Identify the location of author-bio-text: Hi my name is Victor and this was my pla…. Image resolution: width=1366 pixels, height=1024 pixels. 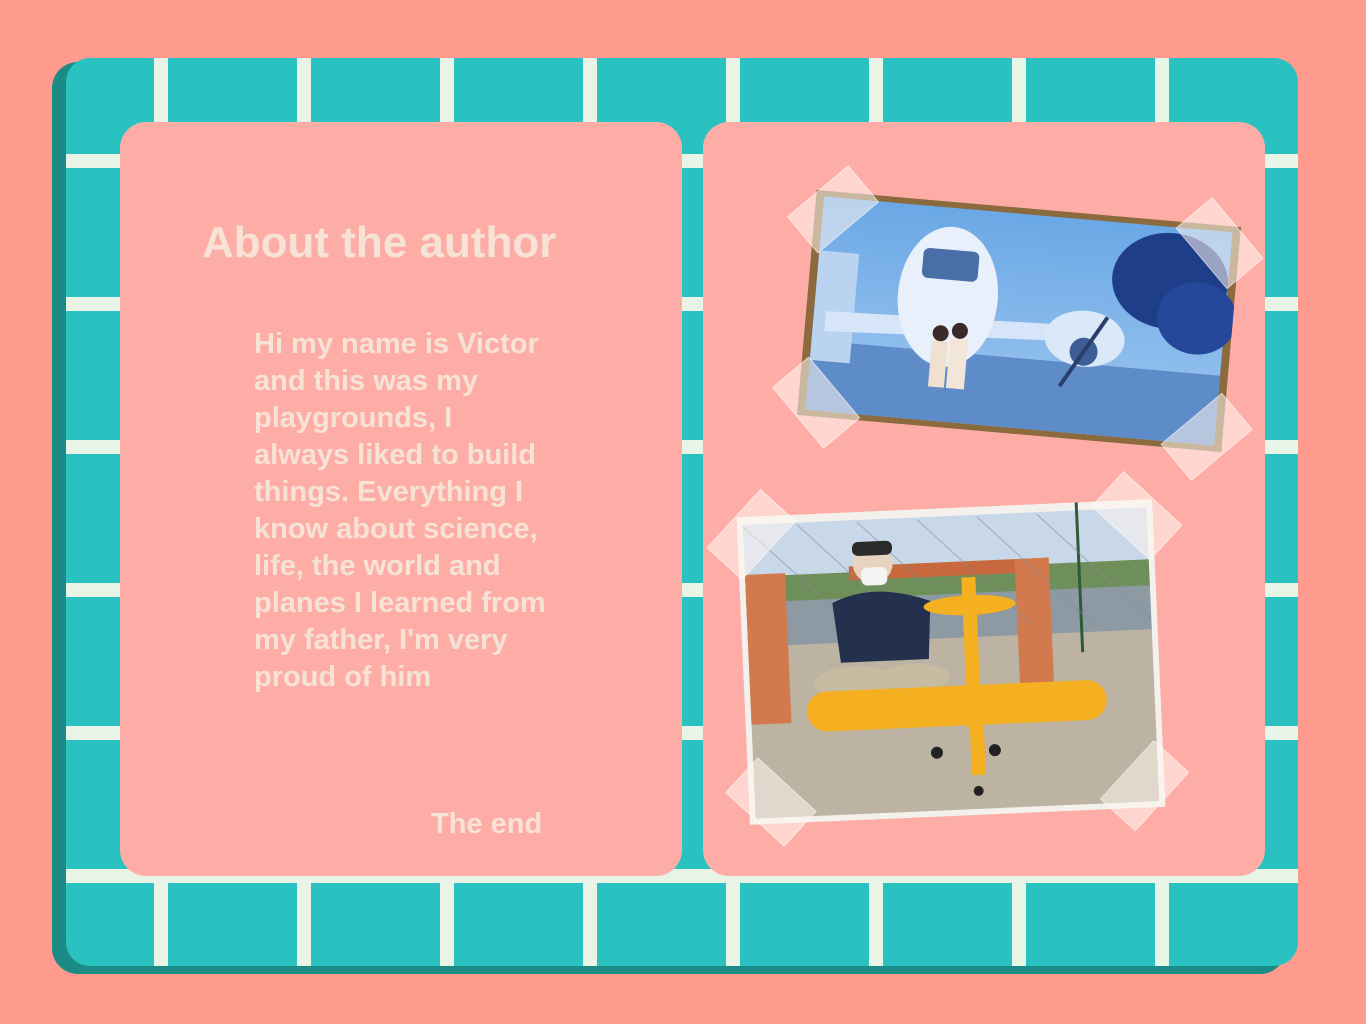
(400, 510).